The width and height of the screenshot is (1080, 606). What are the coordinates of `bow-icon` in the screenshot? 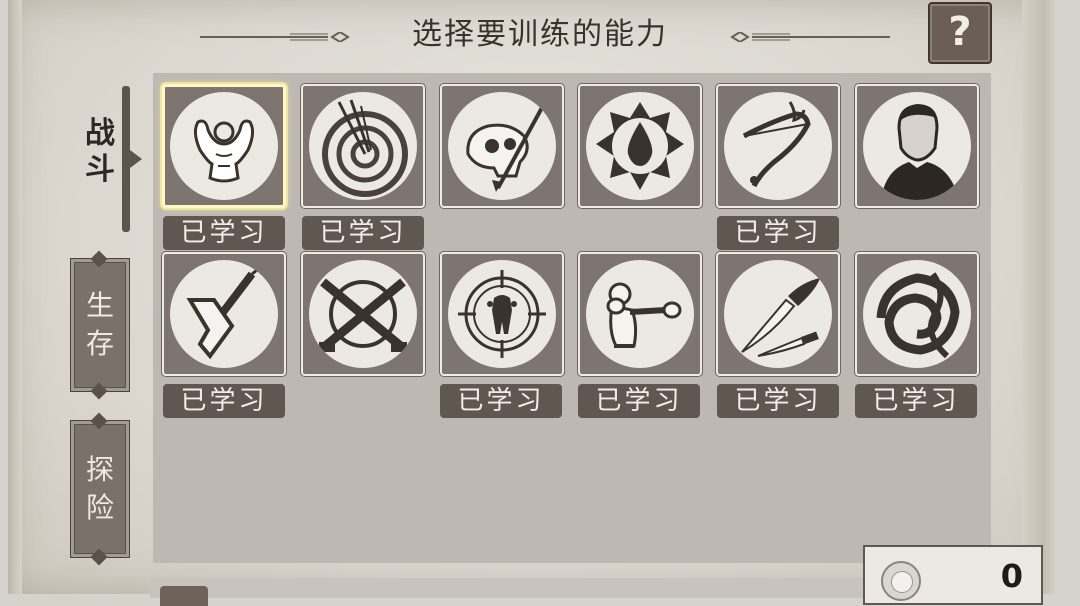 It's located at (778, 146).